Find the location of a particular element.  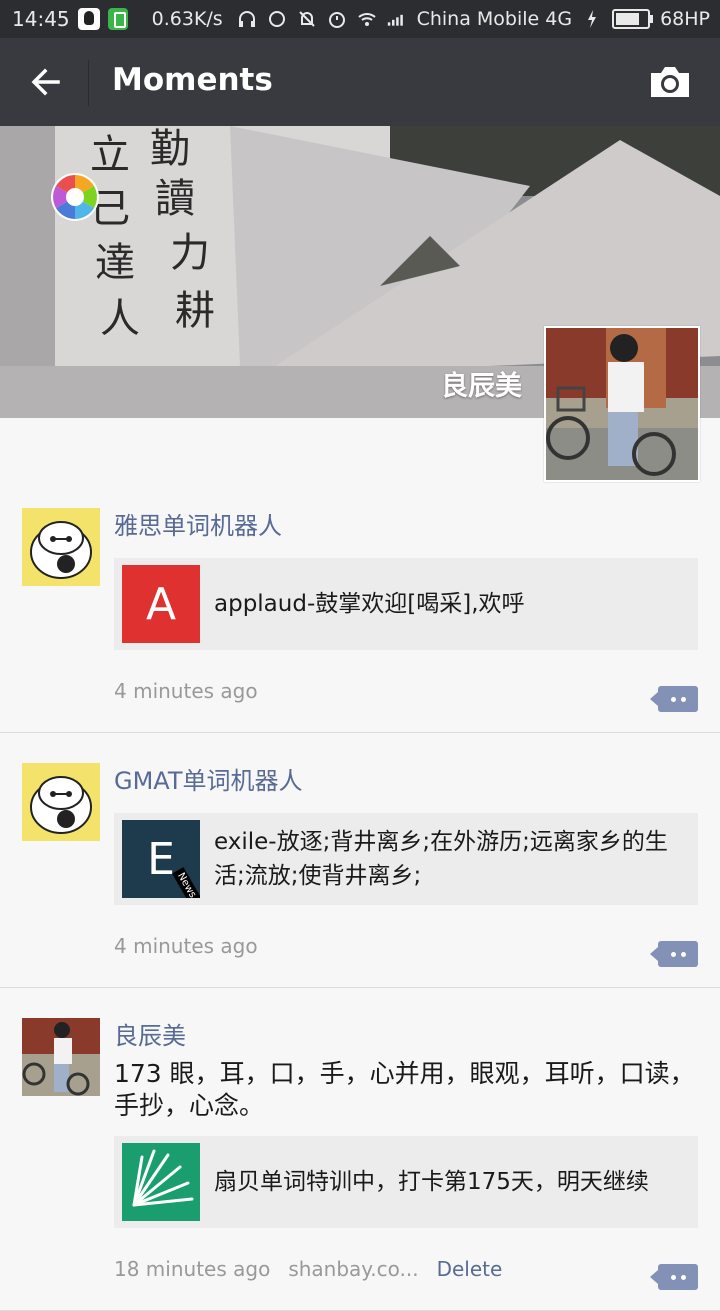

share-thumbnail is located at coordinates (161, 1182).